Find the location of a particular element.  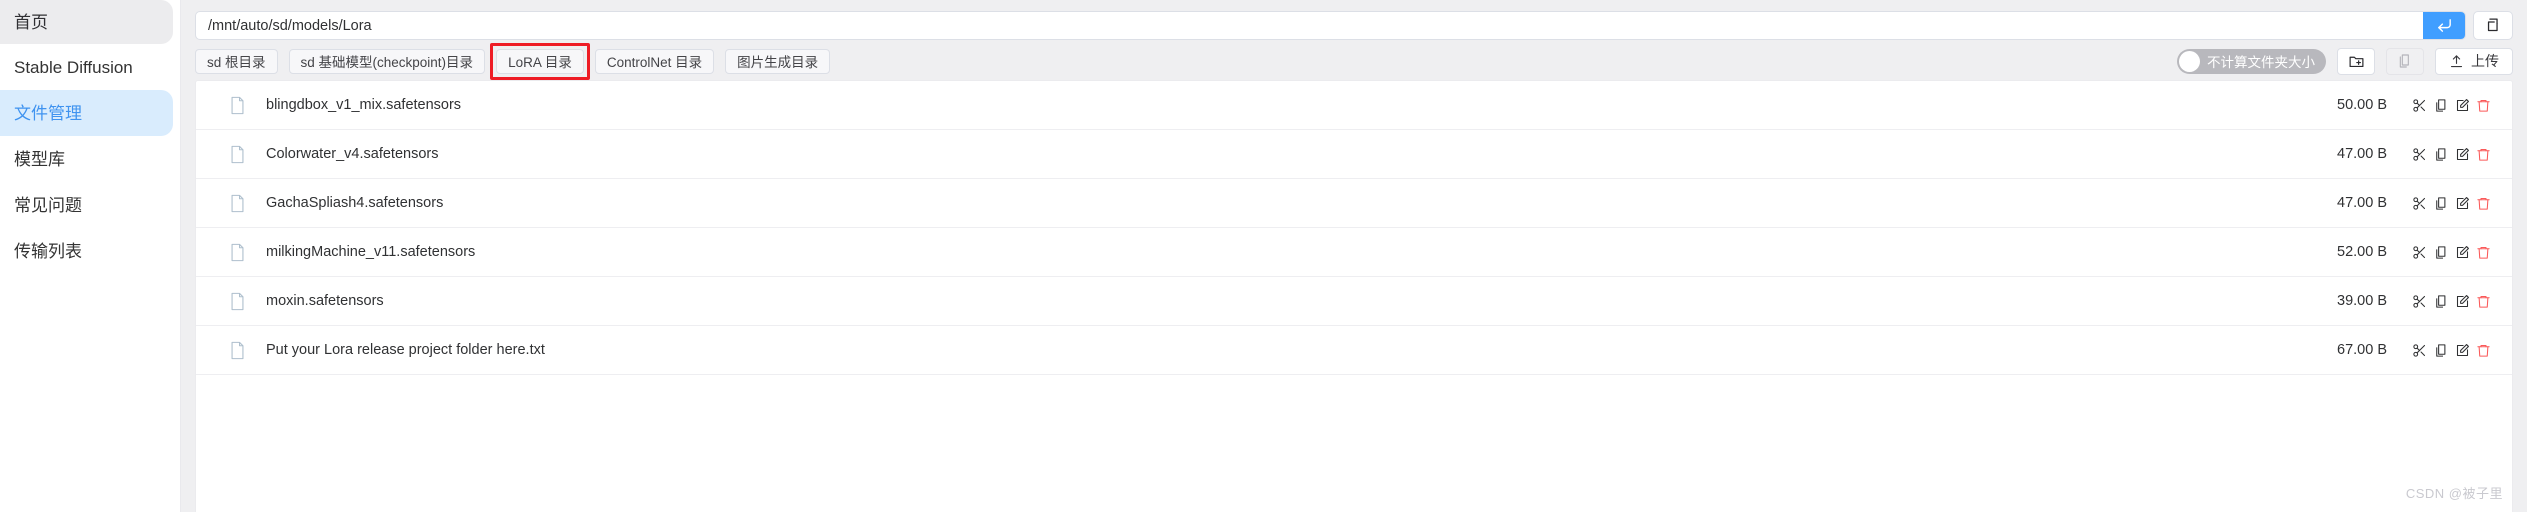

dir-button-label: 图片生成目录 is located at coordinates (778, 62).